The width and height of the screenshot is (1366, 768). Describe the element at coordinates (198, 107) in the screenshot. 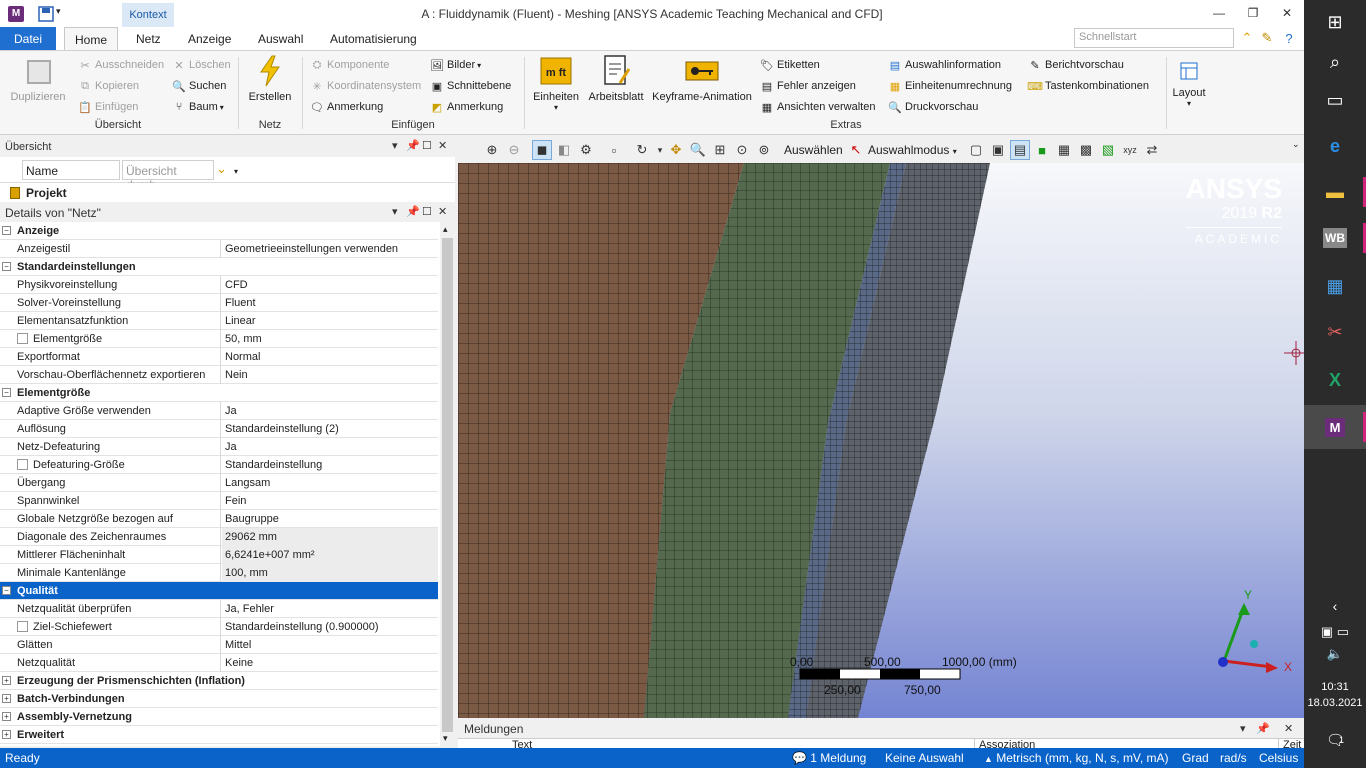

I see `tree-button: ⑂ Baum ▾` at that location.